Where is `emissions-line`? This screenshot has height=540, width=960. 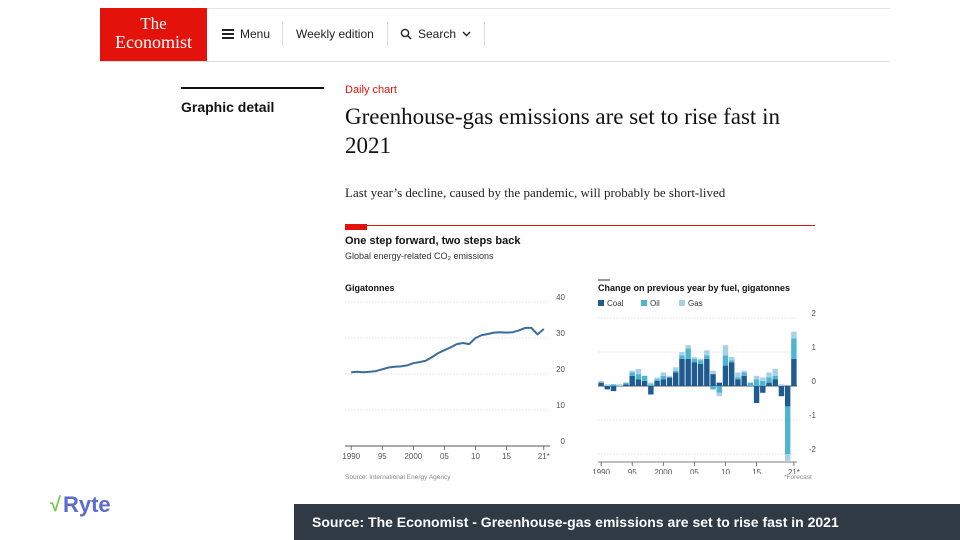 emissions-line is located at coordinates (448, 350).